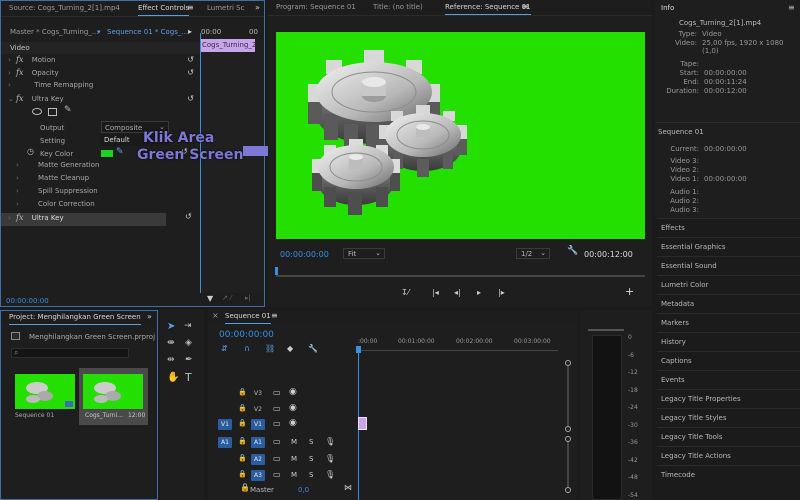 This screenshot has height=500, width=800. What do you see at coordinates (173, 377) in the screenshot?
I see `hand-tool-icon: ✋` at bounding box center [173, 377].